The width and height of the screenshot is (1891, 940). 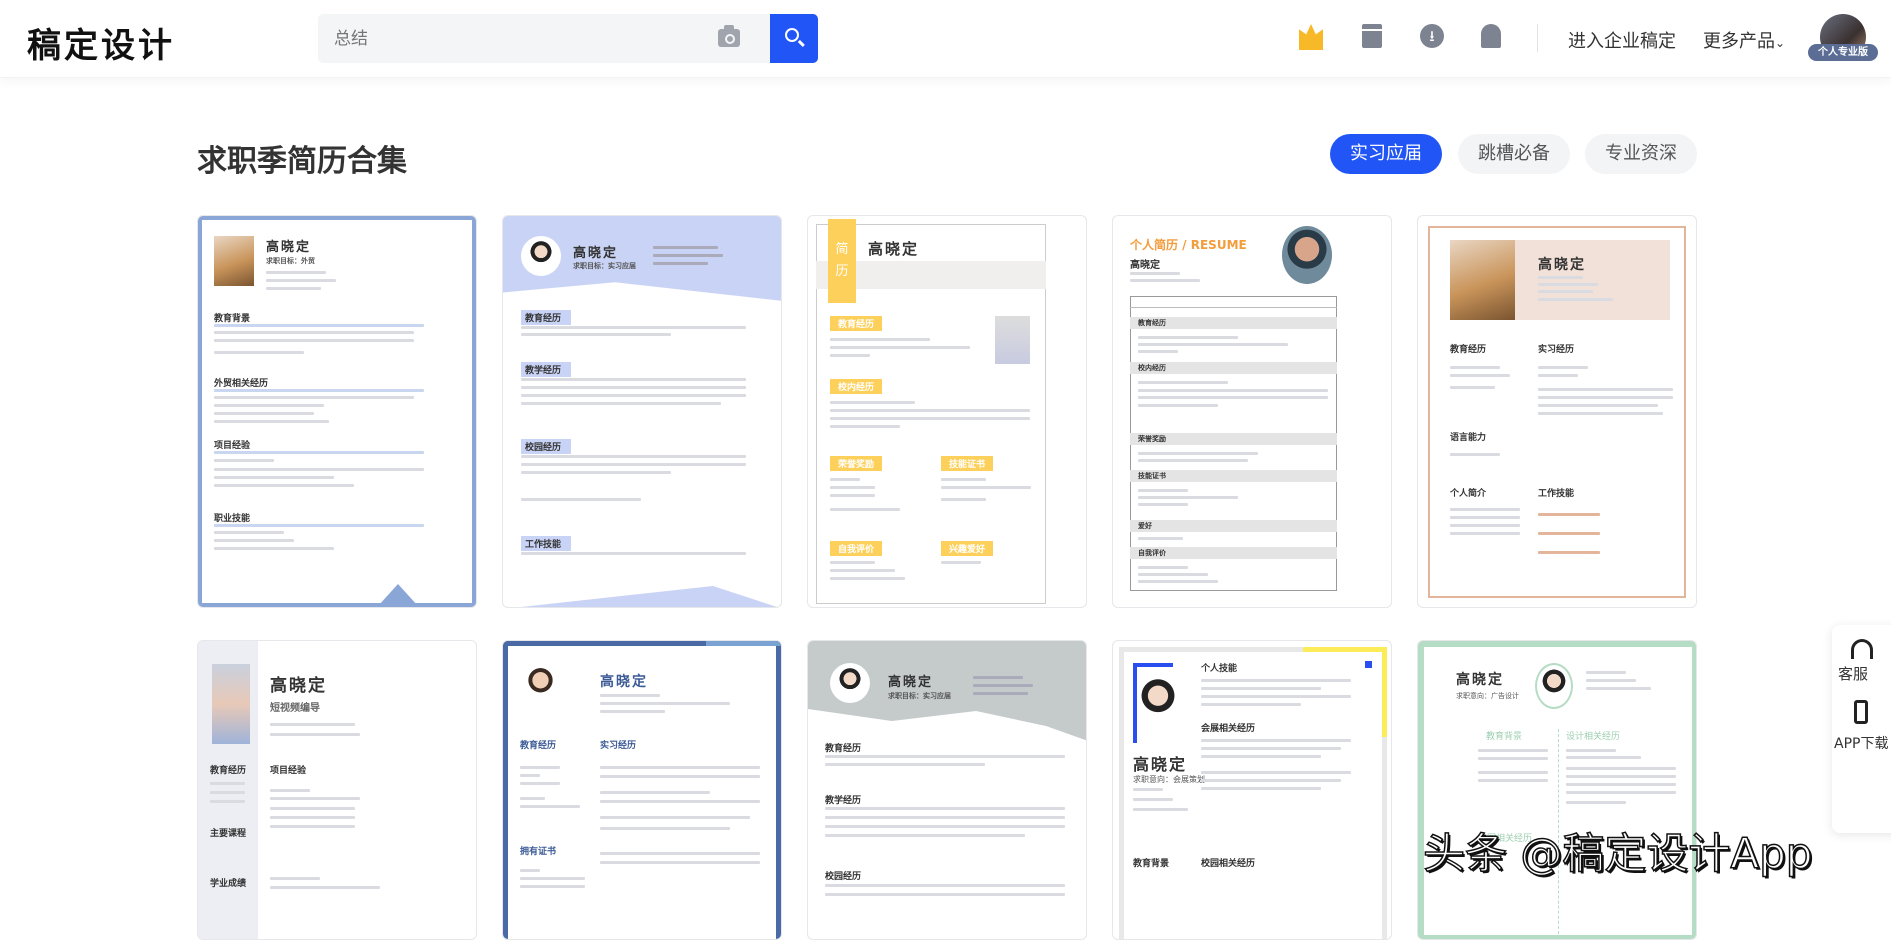 I want to click on resume-template-card: 高晓定 教育经历 实习经历 语言能力 个人简介 工作技能, so click(x=1557, y=411).